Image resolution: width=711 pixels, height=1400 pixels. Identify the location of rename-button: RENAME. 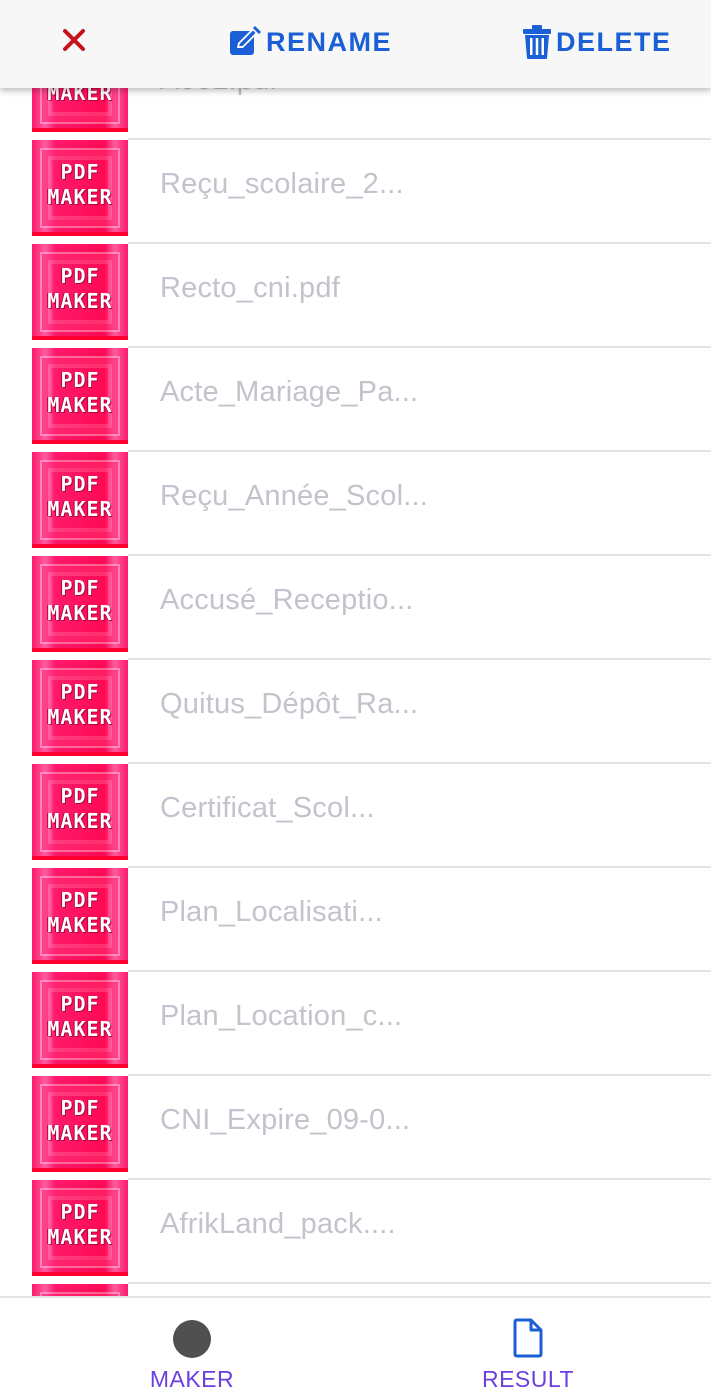
(310, 42).